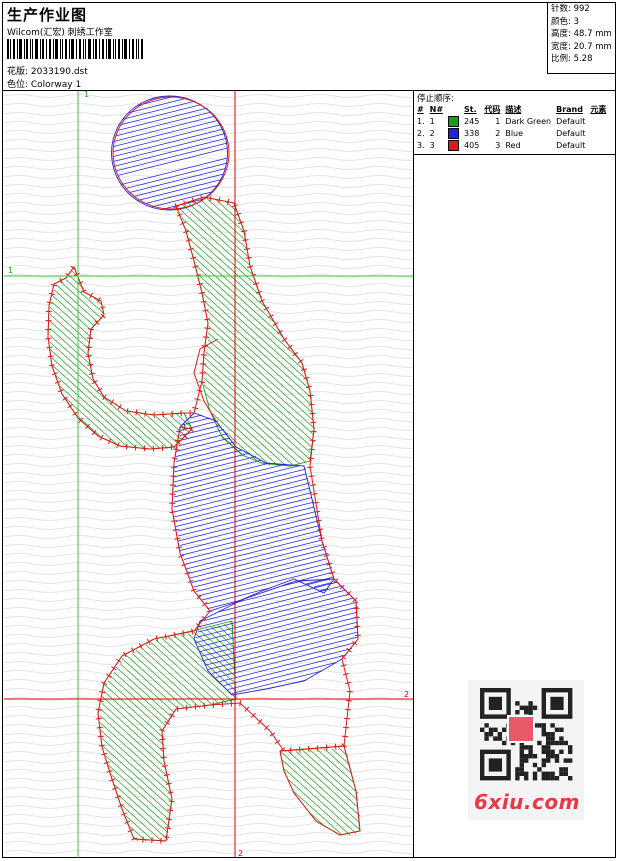  Describe the element at coordinates (406, 694) in the screenshot. I see `guide-label-h2: 2` at that location.